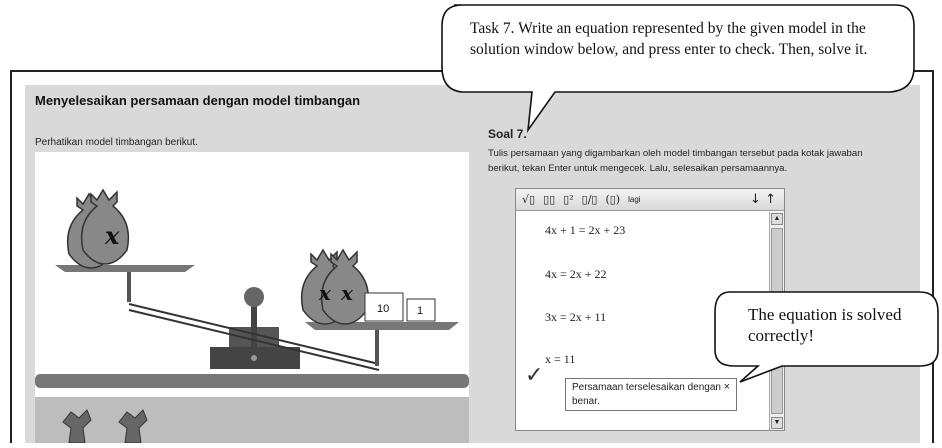 The width and height of the screenshot is (942, 448). Describe the element at coordinates (325, 293) in the screenshot. I see `x-label-right-1: x` at that location.